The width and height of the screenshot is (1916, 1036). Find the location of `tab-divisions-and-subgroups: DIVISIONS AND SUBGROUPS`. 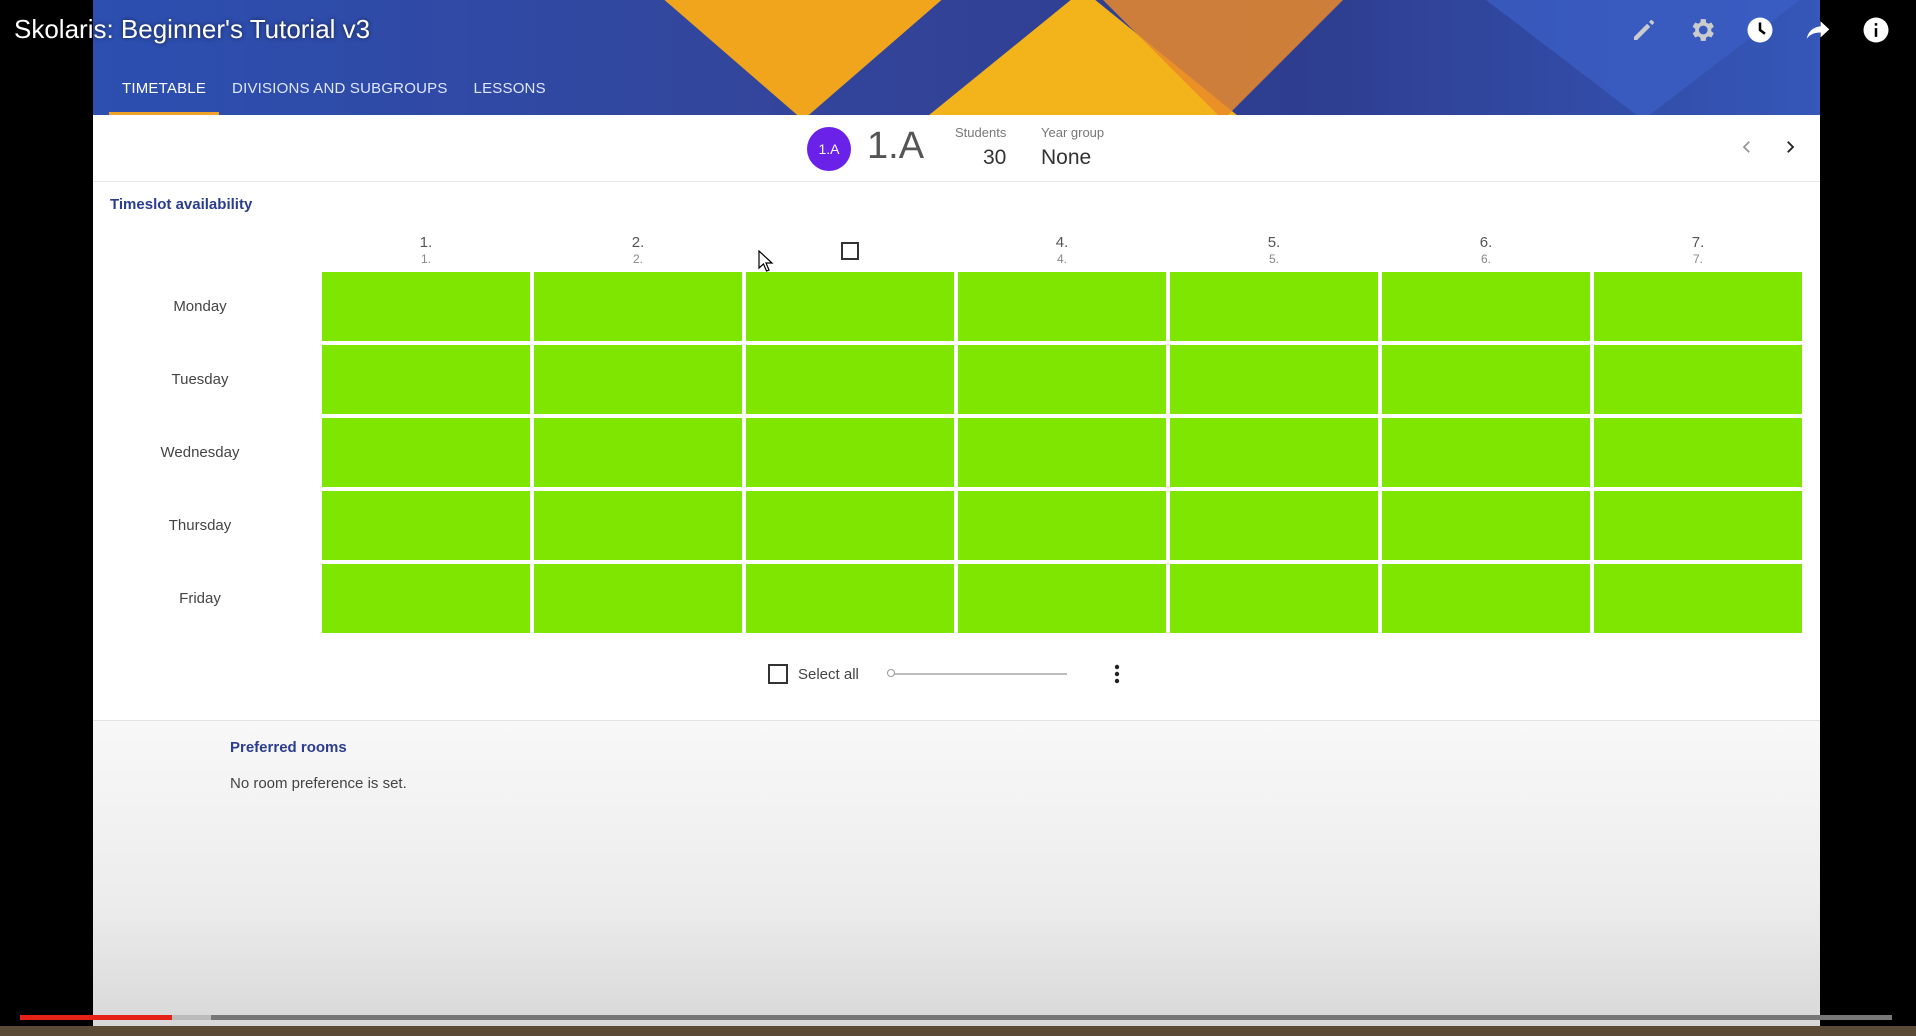

tab-divisions-and-subgroups: DIVISIONS AND SUBGROUPS is located at coordinates (339, 97).